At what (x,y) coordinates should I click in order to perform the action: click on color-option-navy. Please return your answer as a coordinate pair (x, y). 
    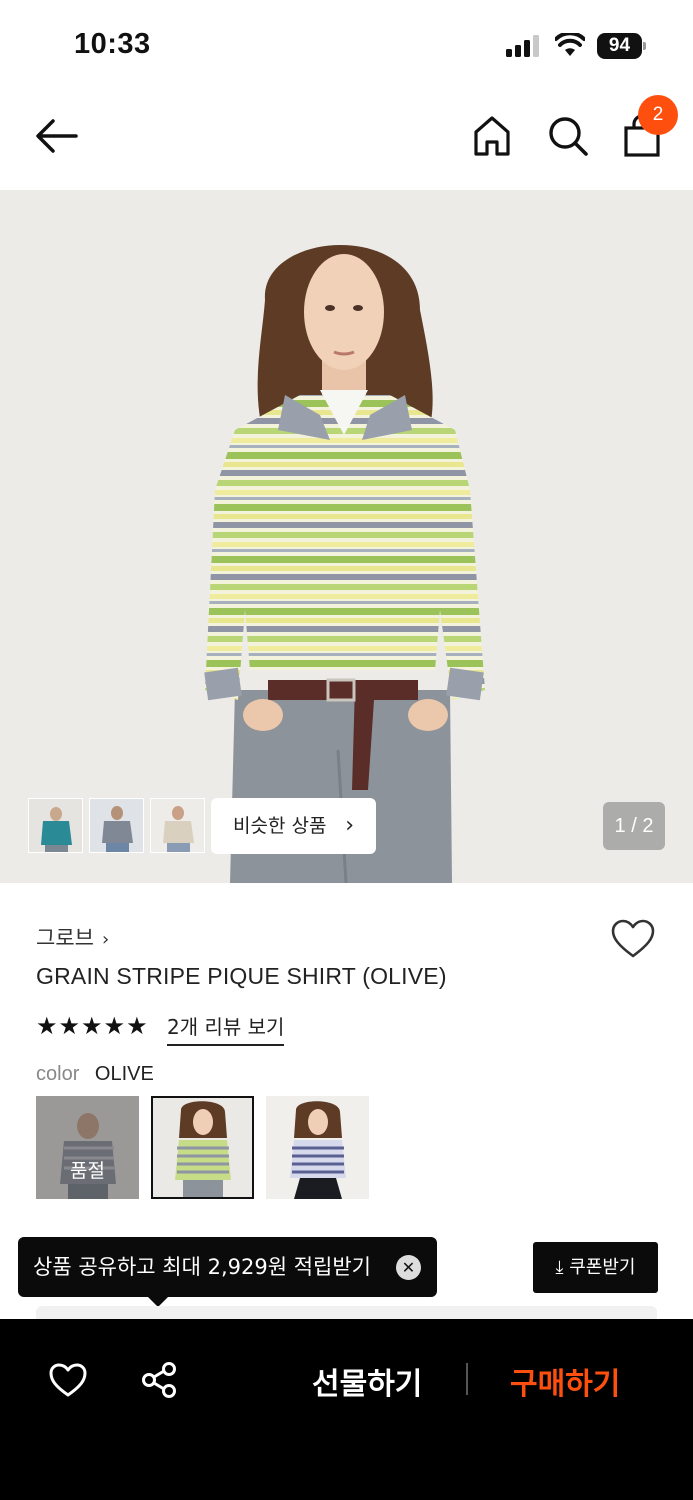
    Looking at the image, I should click on (317, 1147).